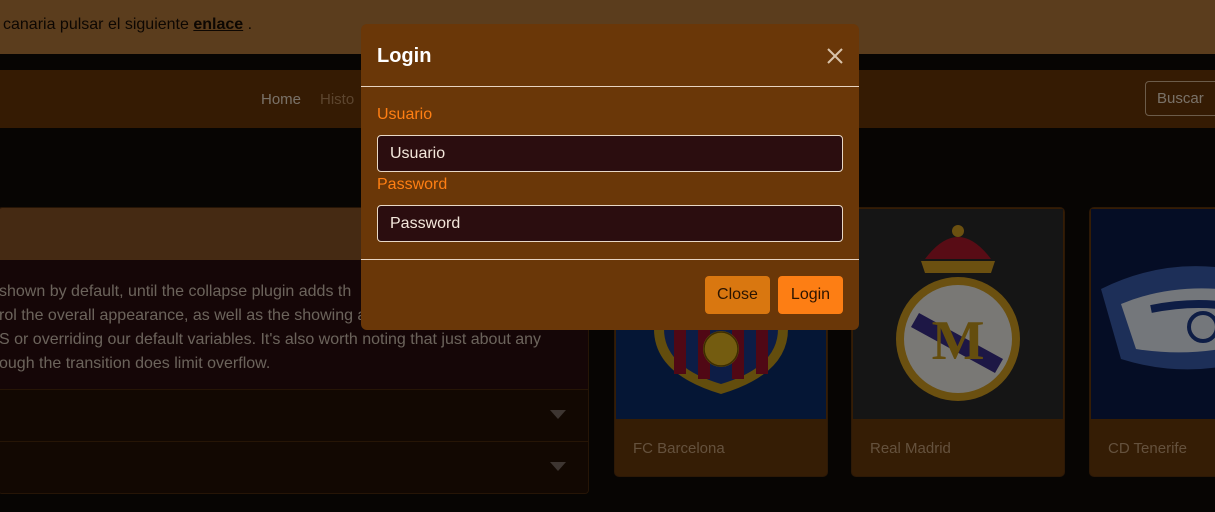  I want to click on password-label: Password, so click(412, 184).